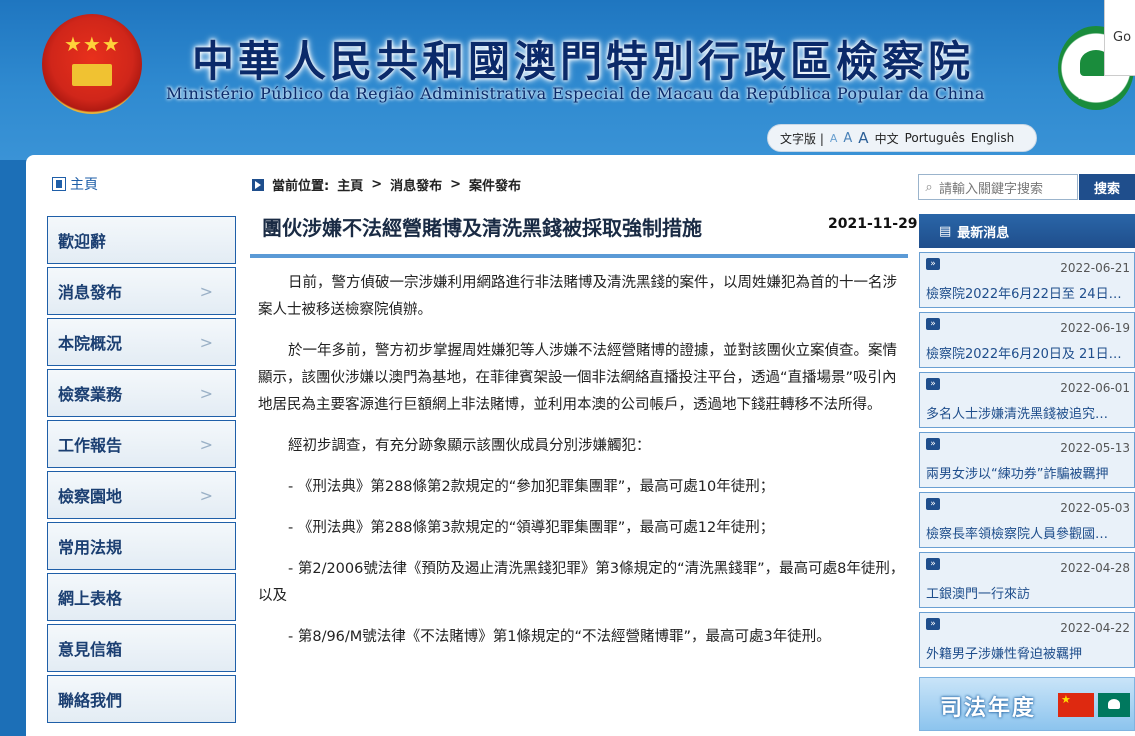  What do you see at coordinates (1028, 652) in the screenshot?
I see `news-title-link: 外籍男子涉嫌性脅迫被羈押` at bounding box center [1028, 652].